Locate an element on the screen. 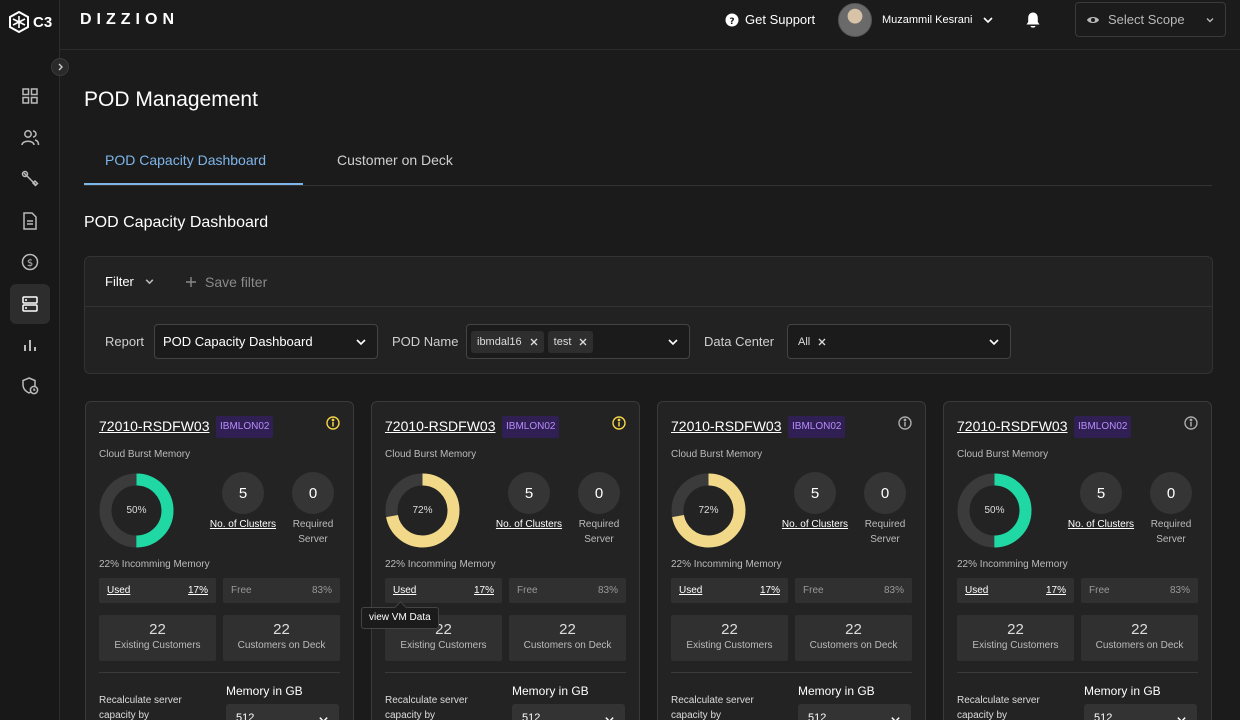 The image size is (1240, 720). hexagon-logo-icon is located at coordinates (19, 22).